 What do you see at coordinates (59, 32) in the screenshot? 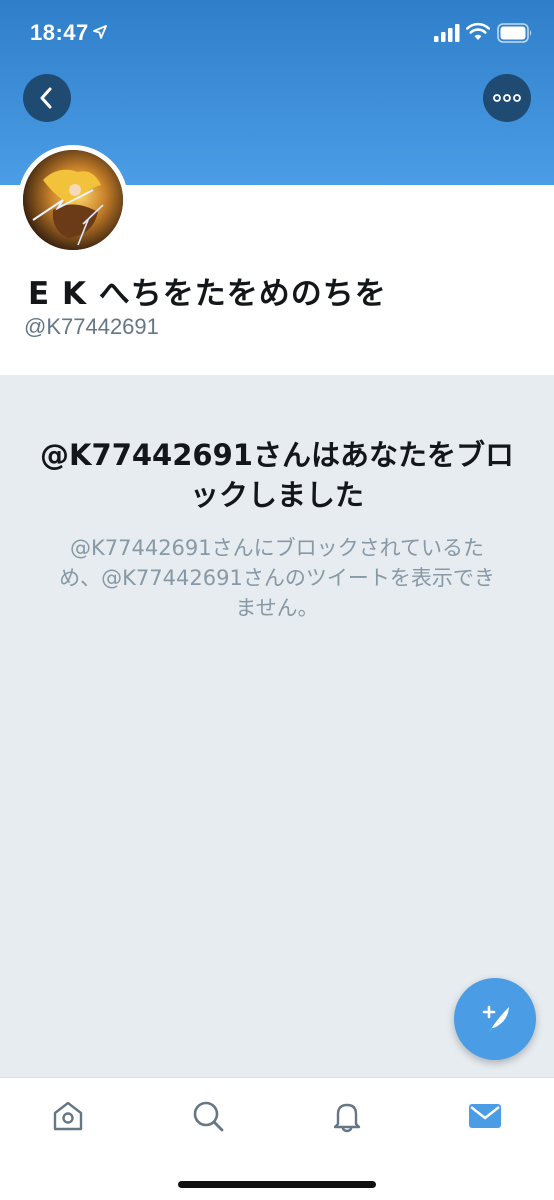
I see `status-time: 18:47` at bounding box center [59, 32].